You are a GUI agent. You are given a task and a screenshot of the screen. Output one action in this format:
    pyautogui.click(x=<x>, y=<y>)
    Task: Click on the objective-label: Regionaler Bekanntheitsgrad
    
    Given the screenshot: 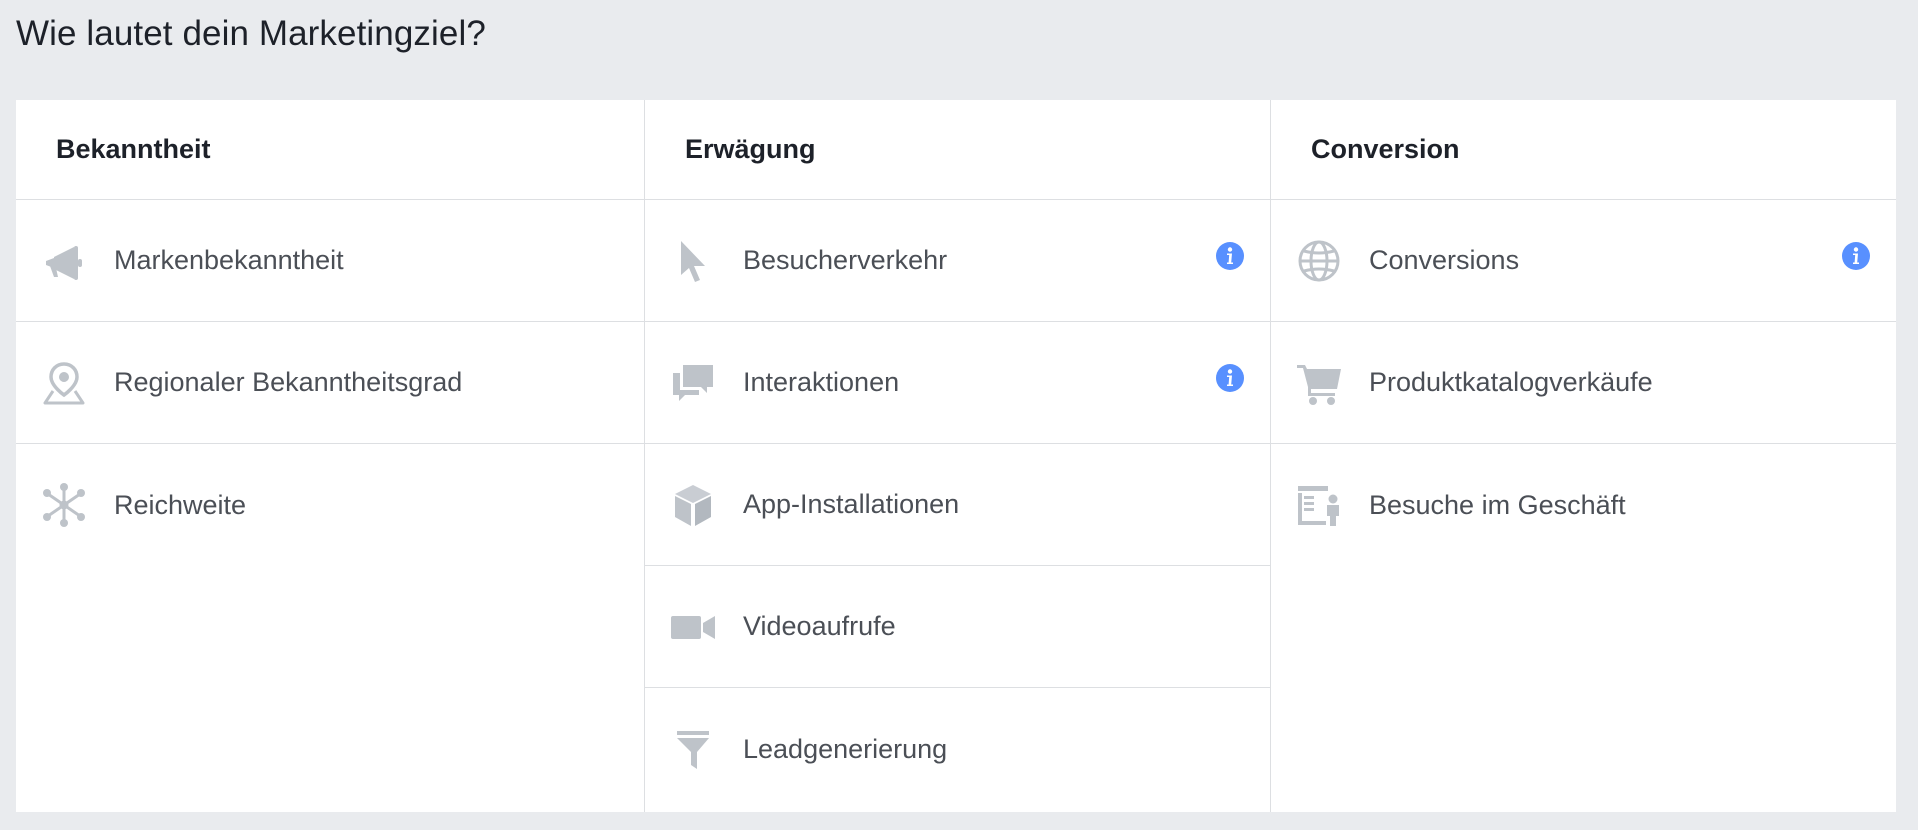 What is the action you would take?
    pyautogui.click(x=288, y=382)
    